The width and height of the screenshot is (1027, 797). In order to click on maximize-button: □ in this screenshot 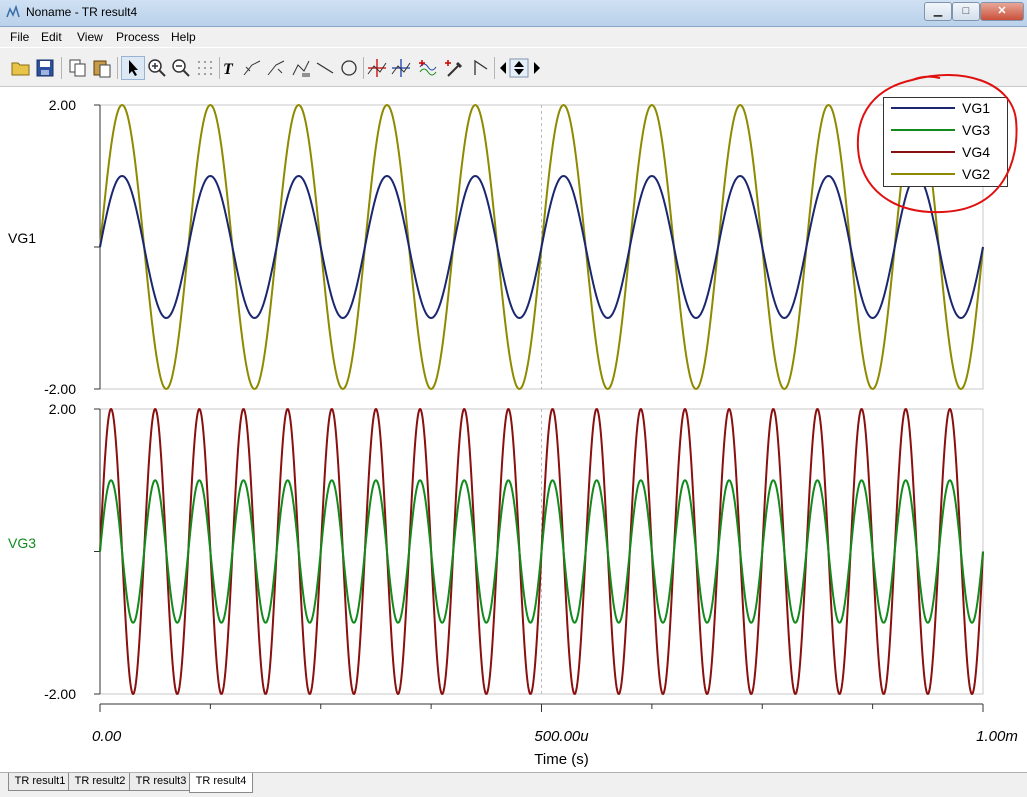, I will do `click(966, 11)`.